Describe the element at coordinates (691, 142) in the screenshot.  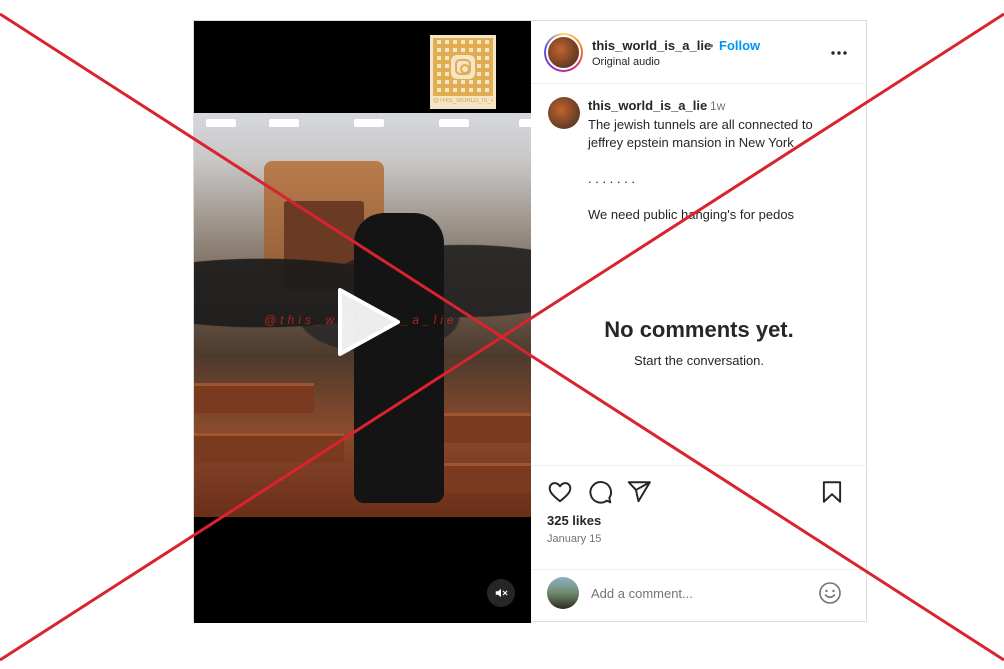
I see `caption-line: jeffrey epstein mansion in New York` at that location.